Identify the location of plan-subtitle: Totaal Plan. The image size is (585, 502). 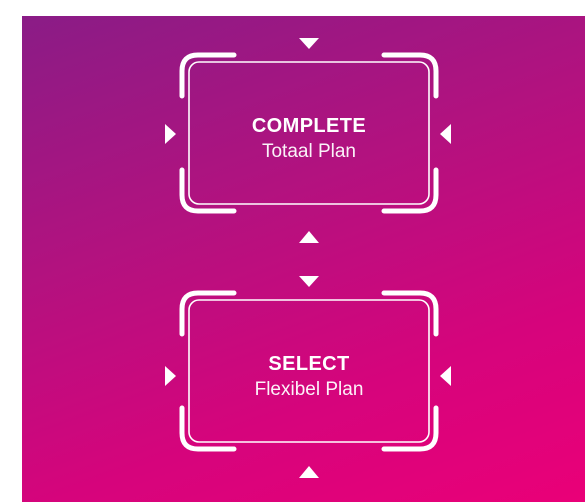
(308, 151).